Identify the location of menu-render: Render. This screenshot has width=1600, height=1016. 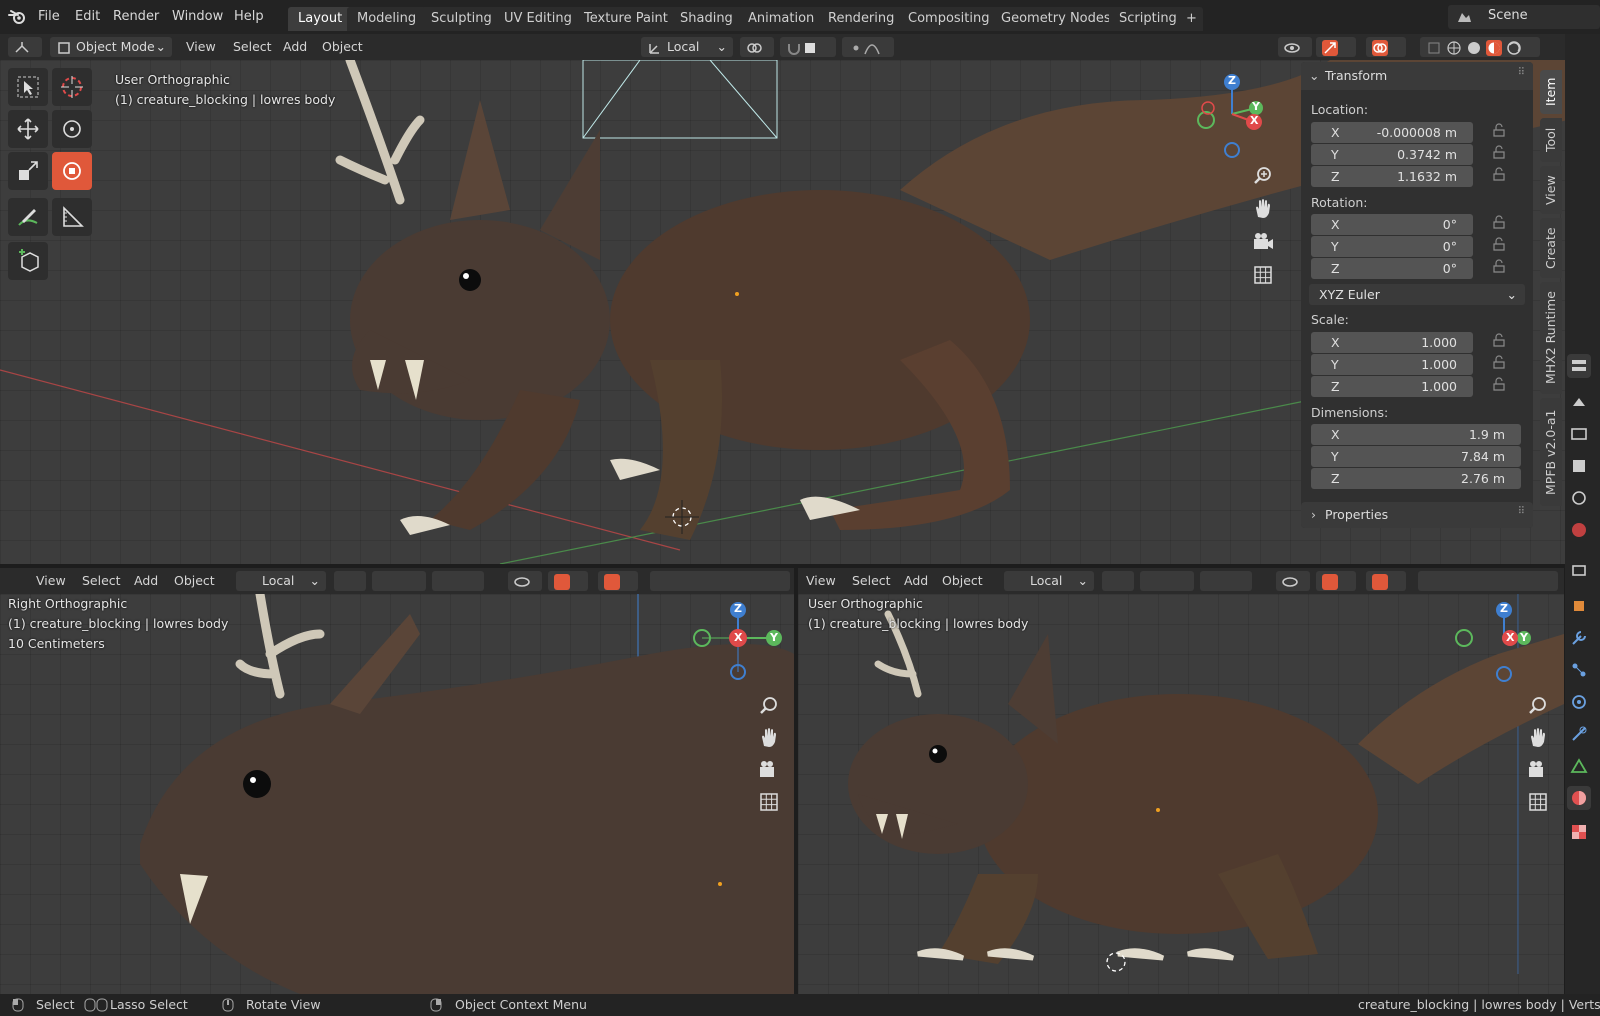
(136, 17).